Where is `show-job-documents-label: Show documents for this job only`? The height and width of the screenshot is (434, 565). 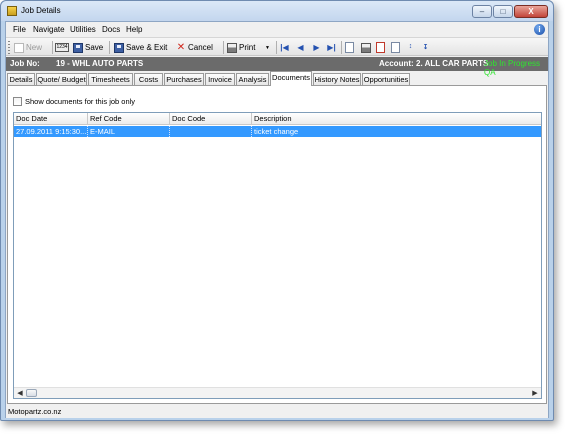 show-job-documents-label: Show documents for this job only is located at coordinates (80, 101).